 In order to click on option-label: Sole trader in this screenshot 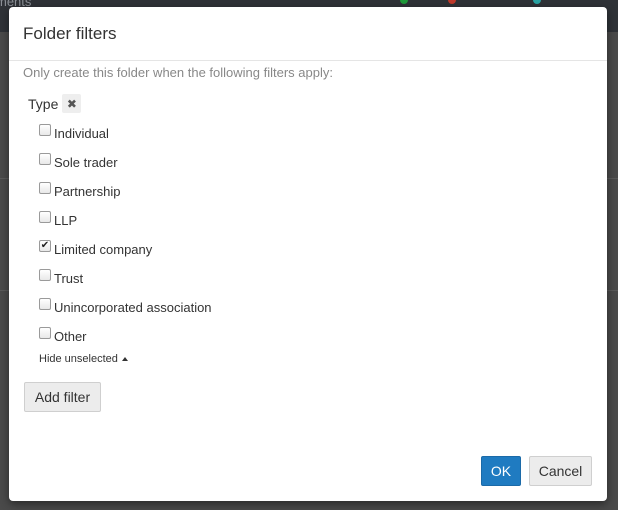, I will do `click(86, 162)`.